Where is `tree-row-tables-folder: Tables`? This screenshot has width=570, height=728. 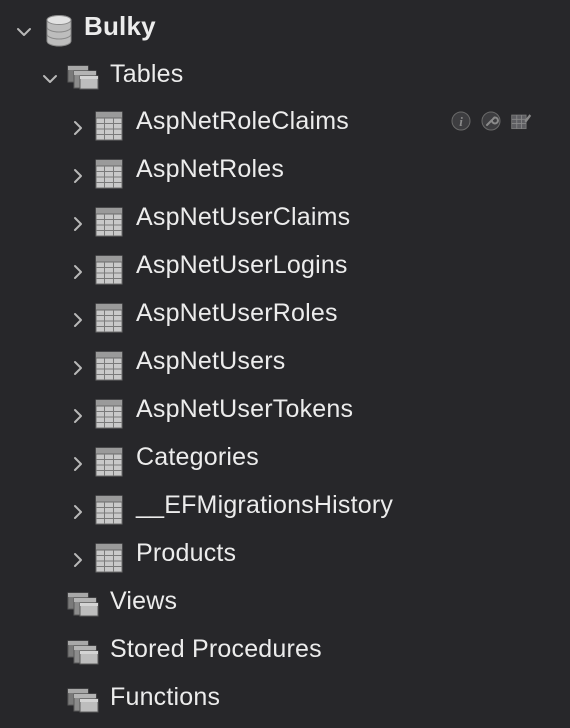
tree-row-tables-folder: Tables is located at coordinates (285, 74).